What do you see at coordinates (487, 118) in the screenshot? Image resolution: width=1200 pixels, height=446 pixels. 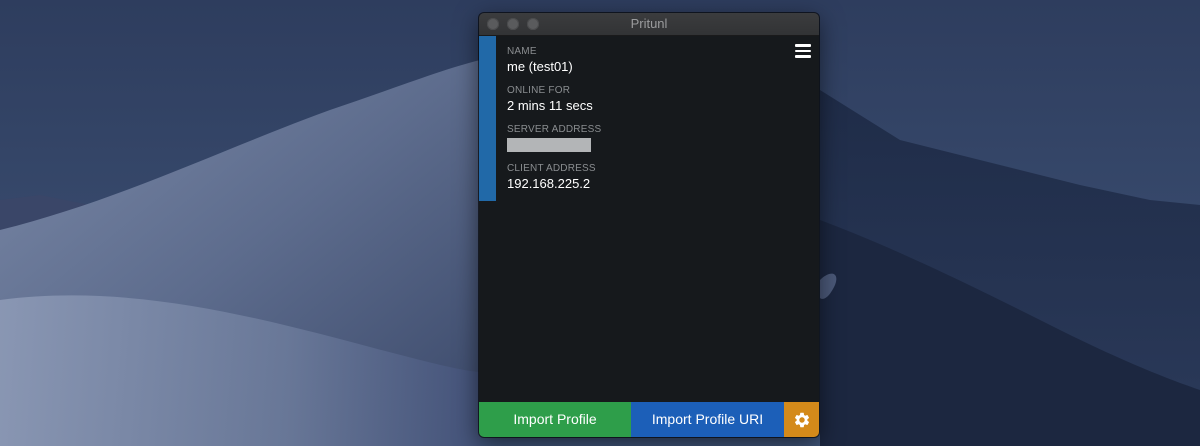 I see `connection-status-bar` at bounding box center [487, 118].